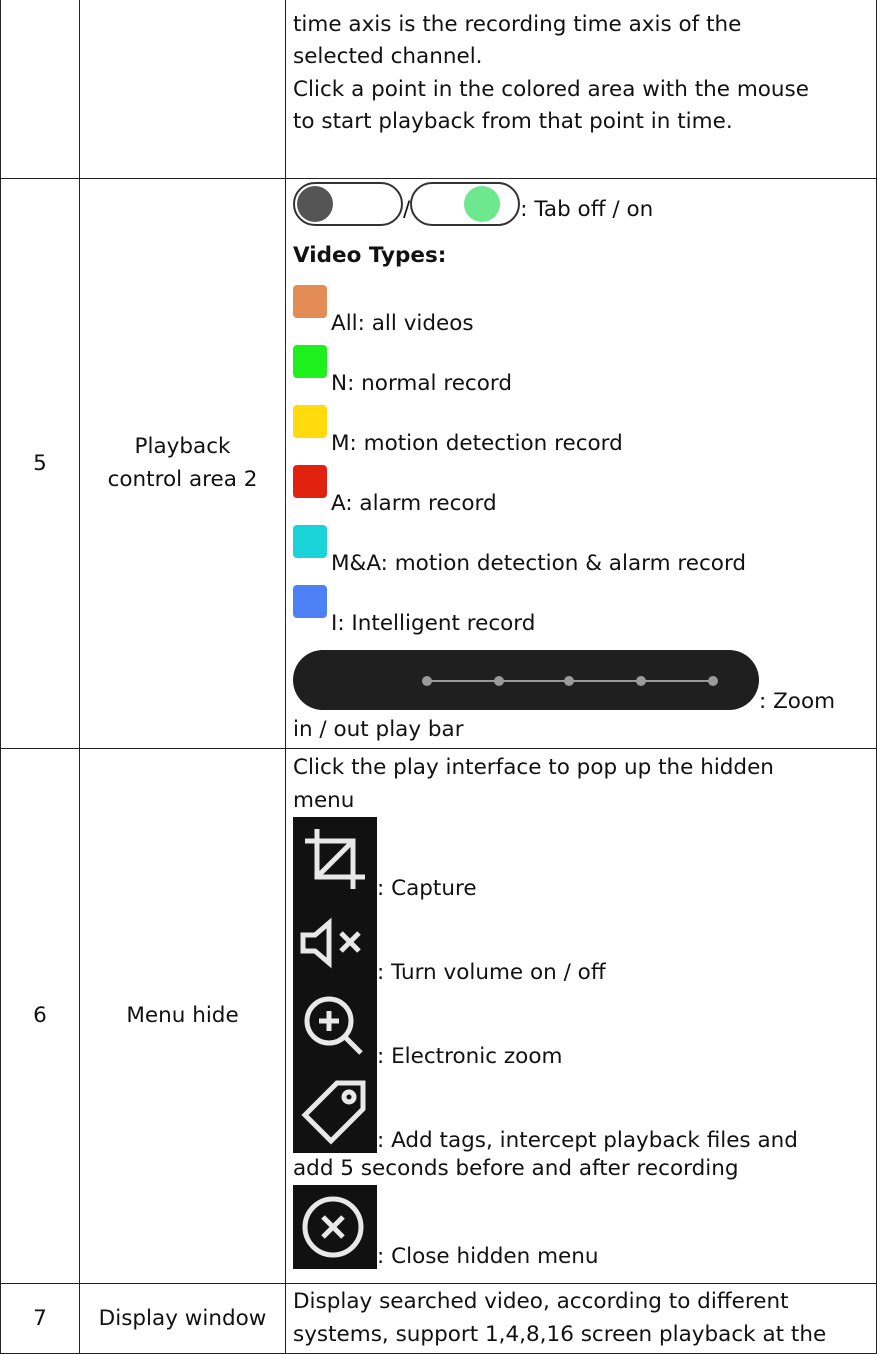 Image resolution: width=877 pixels, height=1354 pixels. What do you see at coordinates (422, 383) in the screenshot?
I see `video-type-label: N: normal record` at bounding box center [422, 383].